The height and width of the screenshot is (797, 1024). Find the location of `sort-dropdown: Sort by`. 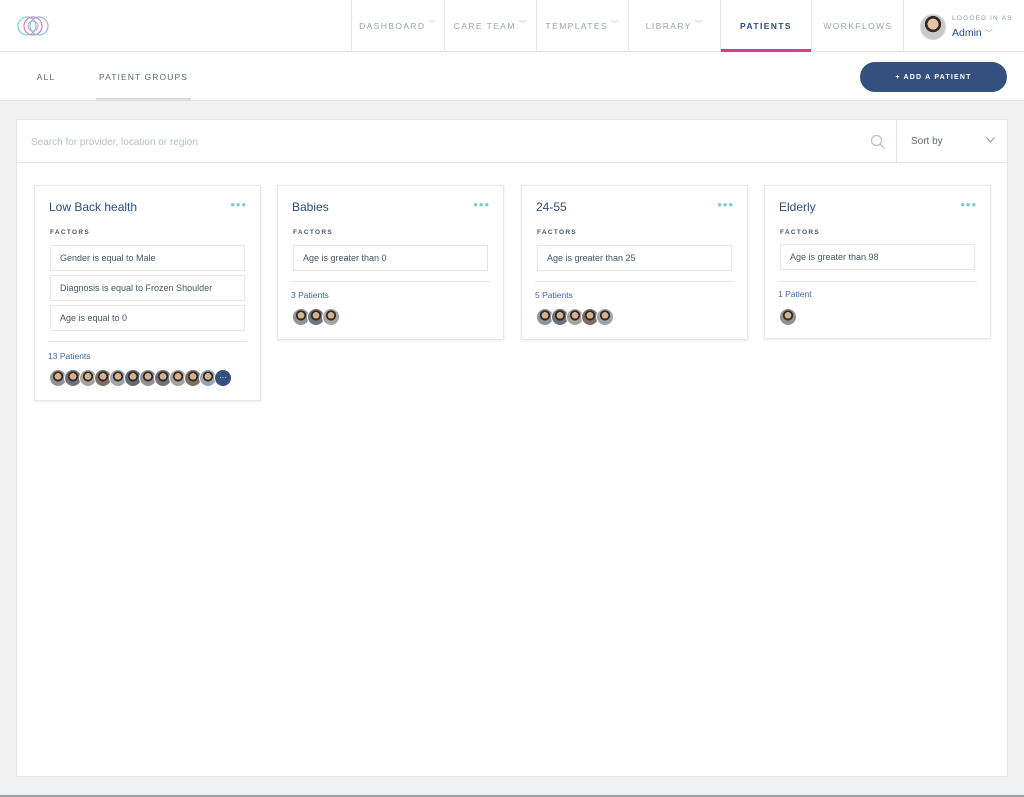

sort-dropdown: Sort by is located at coordinates (951, 141).